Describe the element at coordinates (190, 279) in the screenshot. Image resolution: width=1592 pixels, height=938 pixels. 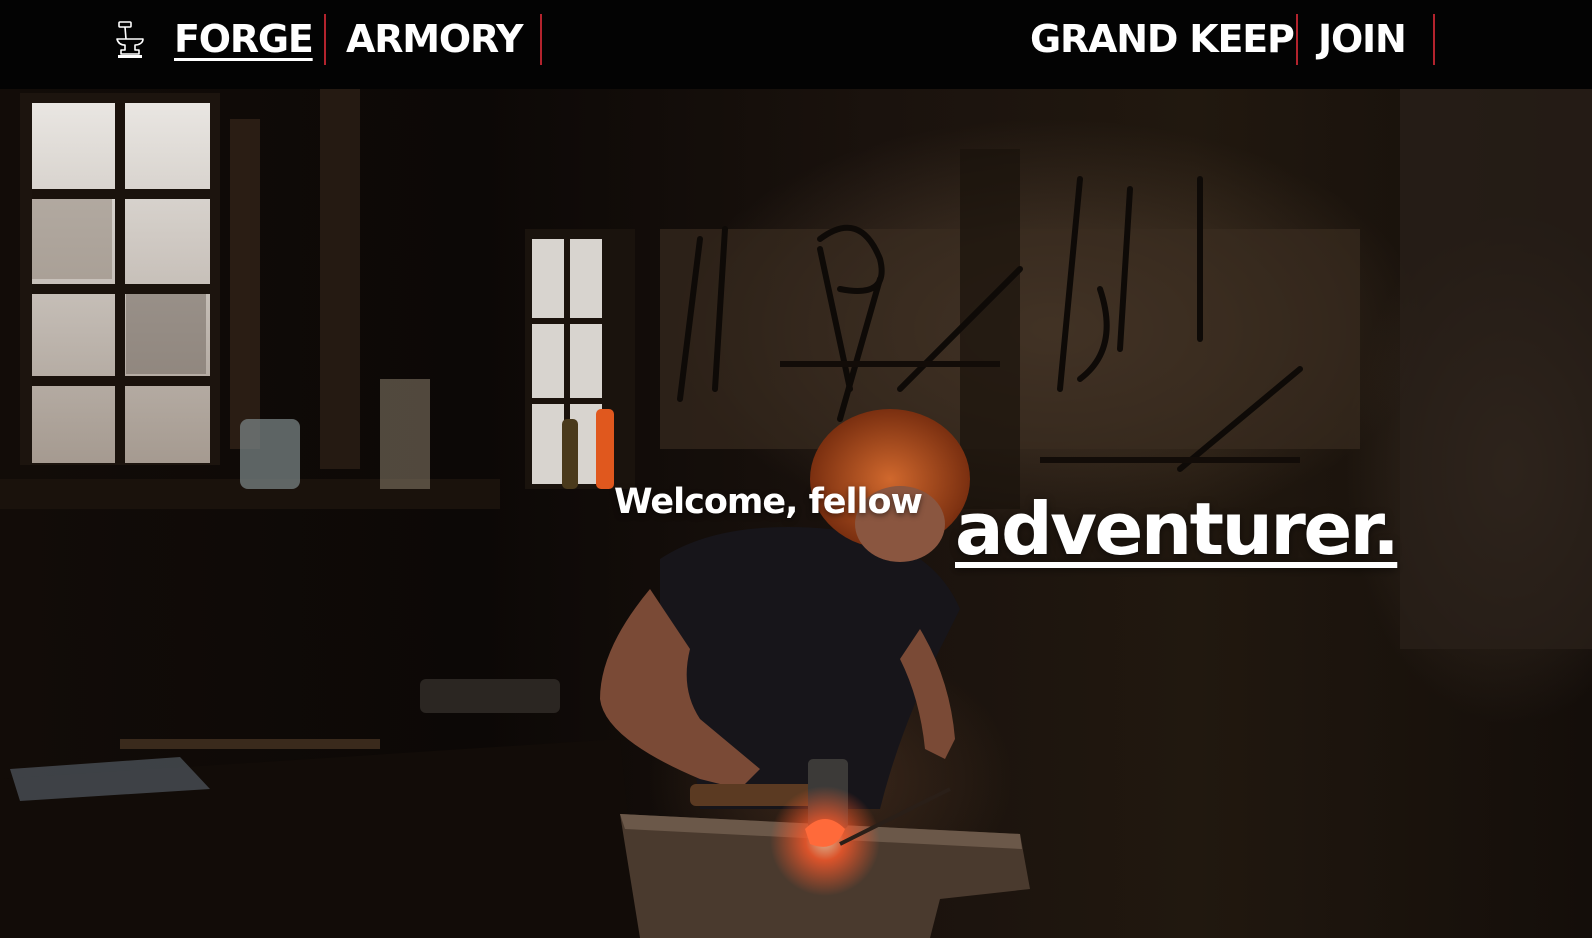
I see `left-window` at that location.